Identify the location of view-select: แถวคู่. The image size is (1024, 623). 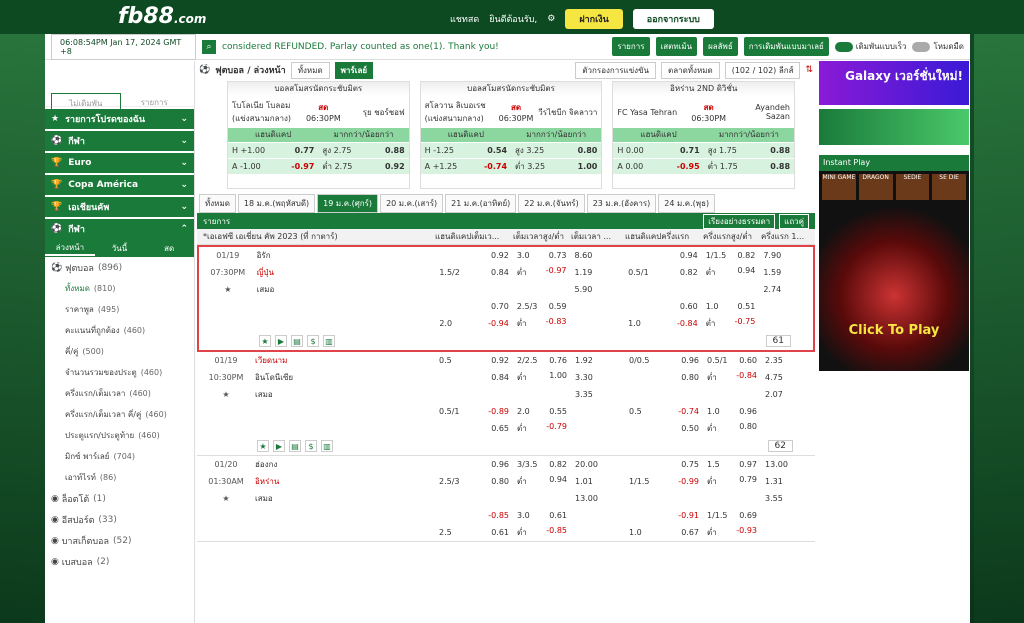
(794, 221).